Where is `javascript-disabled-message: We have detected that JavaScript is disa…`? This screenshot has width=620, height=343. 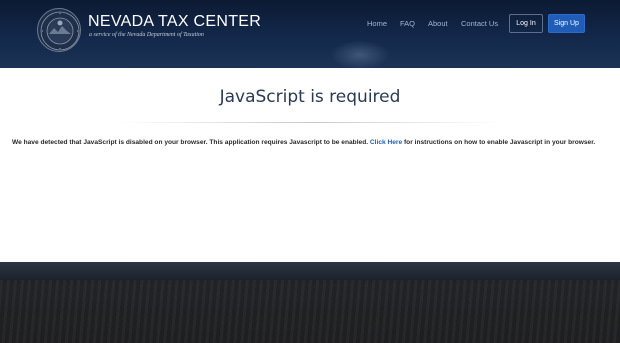
javascript-disabled-message: We have detected that JavaScript is disa… is located at coordinates (312, 142).